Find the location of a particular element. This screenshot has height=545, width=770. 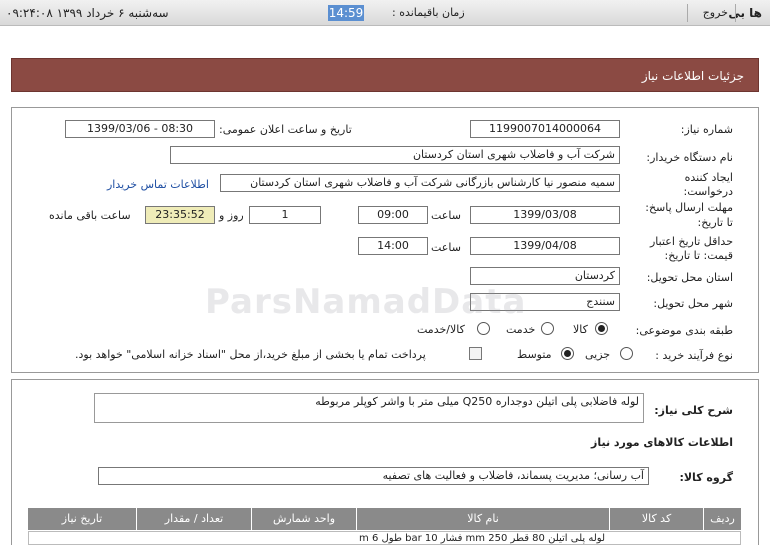

validity-label-1: حداقل تاریخ اعتبار is located at coordinates (691, 241).